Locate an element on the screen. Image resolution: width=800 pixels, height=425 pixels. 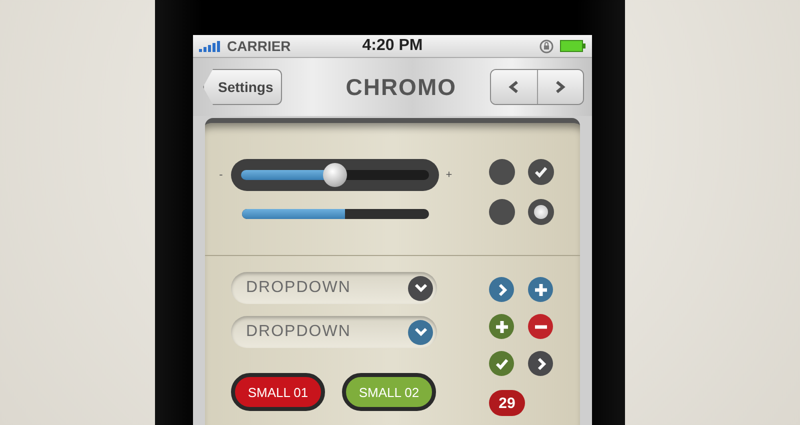
slider-thumb is located at coordinates (335, 175).